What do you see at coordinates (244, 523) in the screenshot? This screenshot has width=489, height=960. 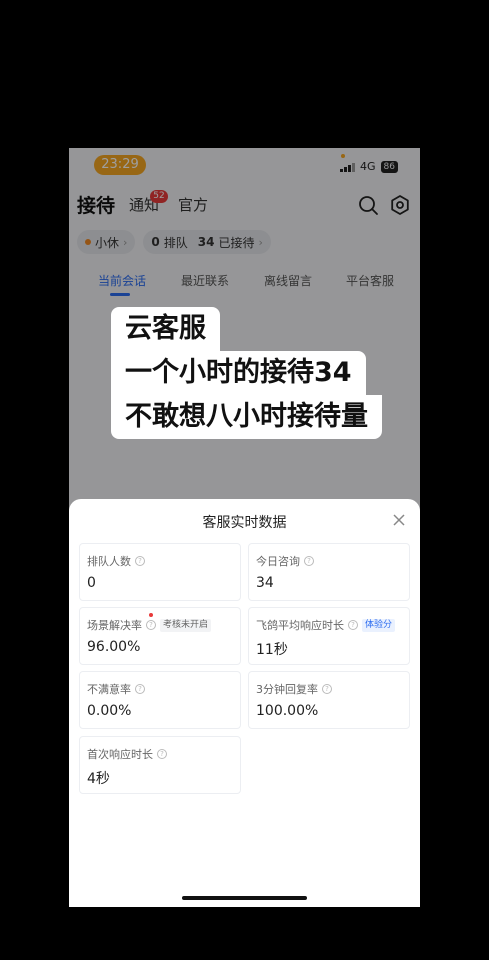 I see `sheet-title: 客服实时数据` at bounding box center [244, 523].